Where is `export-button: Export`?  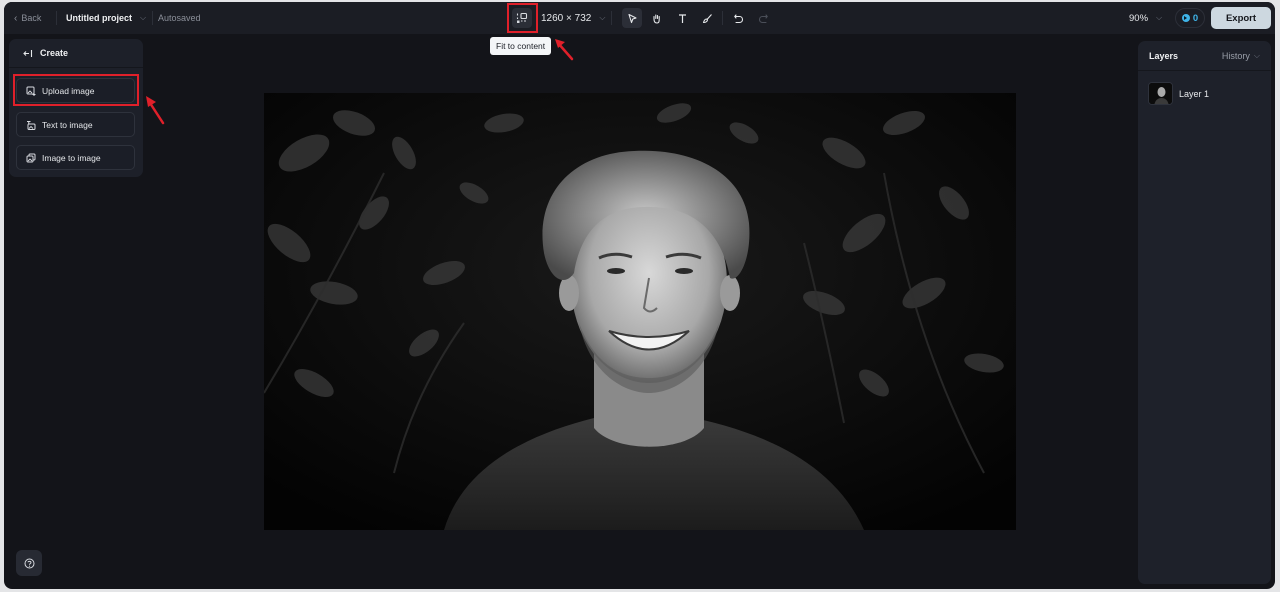
export-button: Export is located at coordinates (1241, 18).